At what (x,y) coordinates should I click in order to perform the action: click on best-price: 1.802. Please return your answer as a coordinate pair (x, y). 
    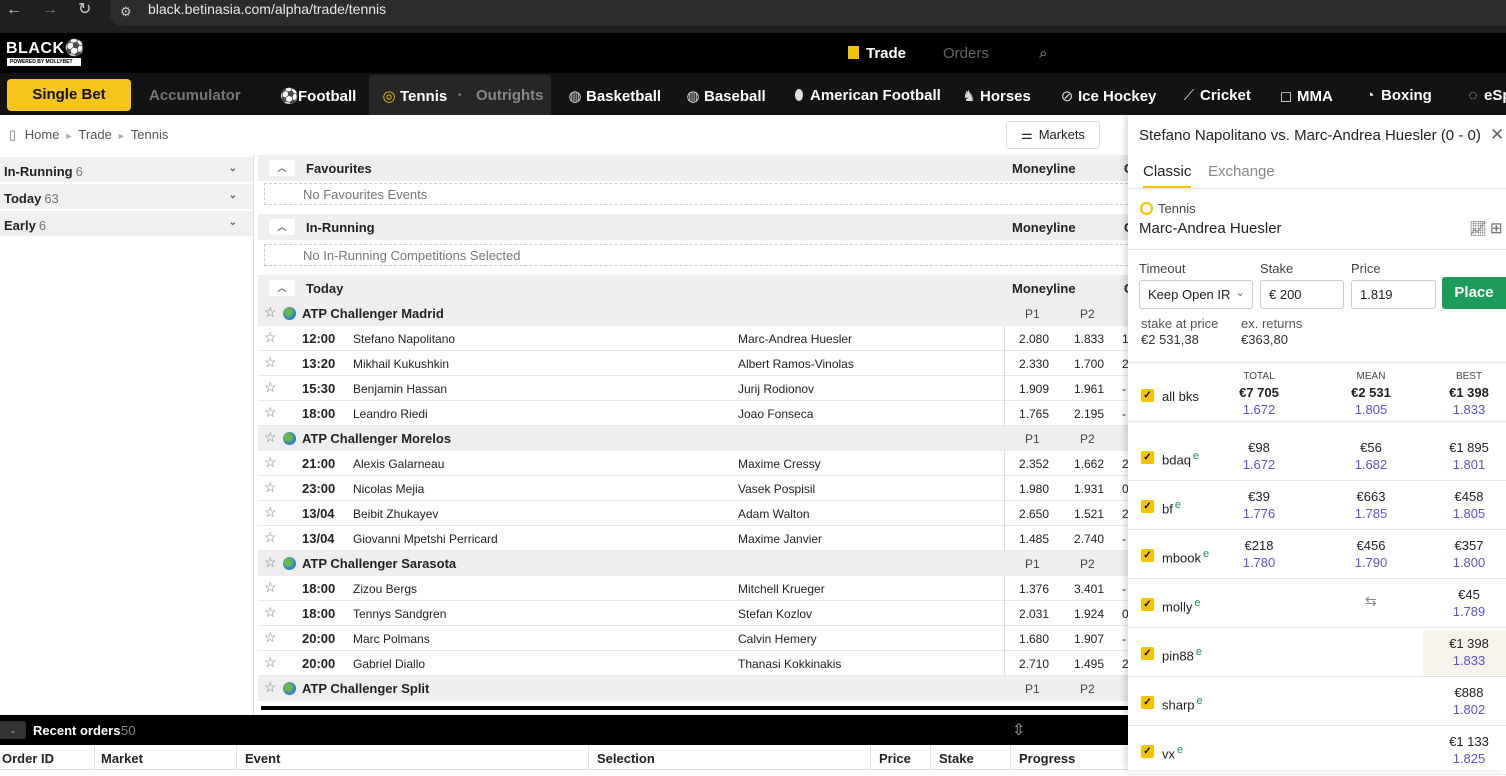
    Looking at the image, I should click on (1469, 709).